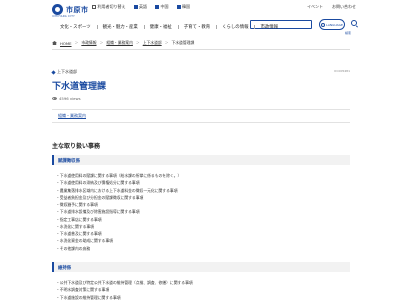 The width and height of the screenshot is (400, 301). What do you see at coordinates (193, 27) in the screenshot?
I see `gnav-item-childcare: 子育て・教育` at bounding box center [193, 27].